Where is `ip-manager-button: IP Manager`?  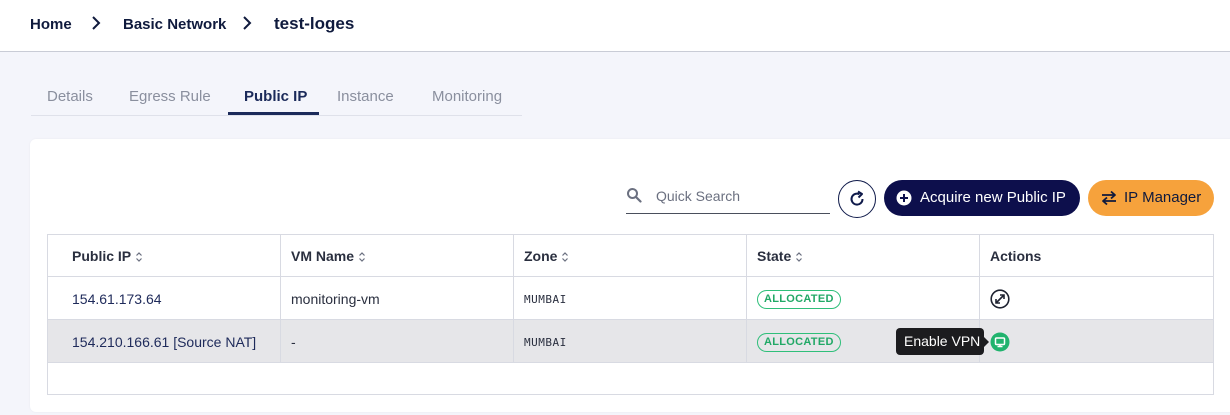
ip-manager-button: IP Manager is located at coordinates (1151, 198).